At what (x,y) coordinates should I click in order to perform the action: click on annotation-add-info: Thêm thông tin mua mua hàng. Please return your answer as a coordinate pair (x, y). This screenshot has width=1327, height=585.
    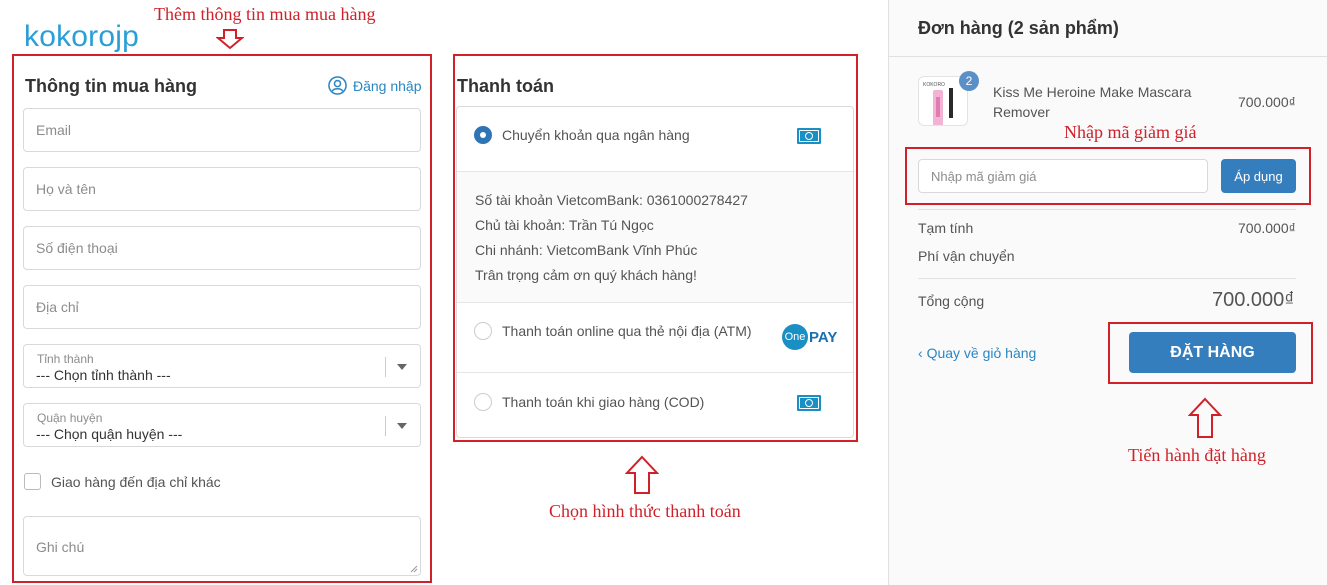
    Looking at the image, I should click on (265, 14).